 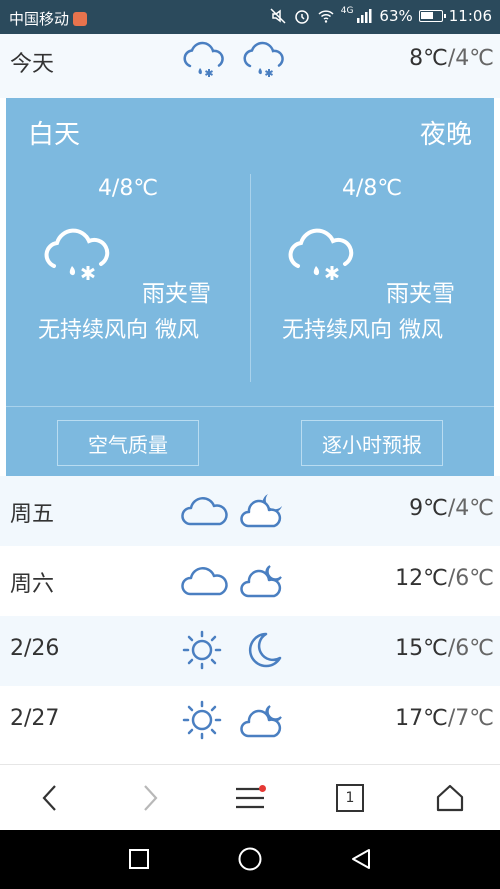 I want to click on browser-toolbar: 1, so click(x=250, y=797).